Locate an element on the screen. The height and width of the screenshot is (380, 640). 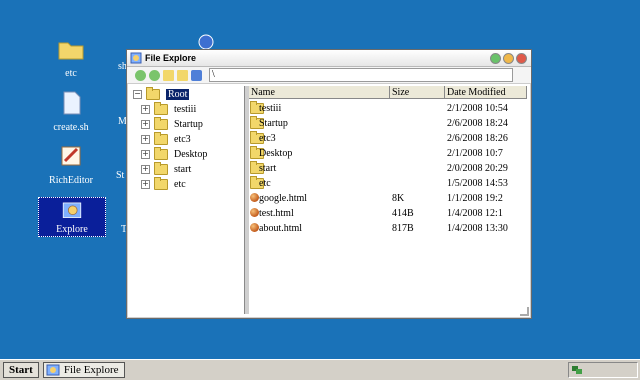
pen-icon is located at coordinates (71, 156).